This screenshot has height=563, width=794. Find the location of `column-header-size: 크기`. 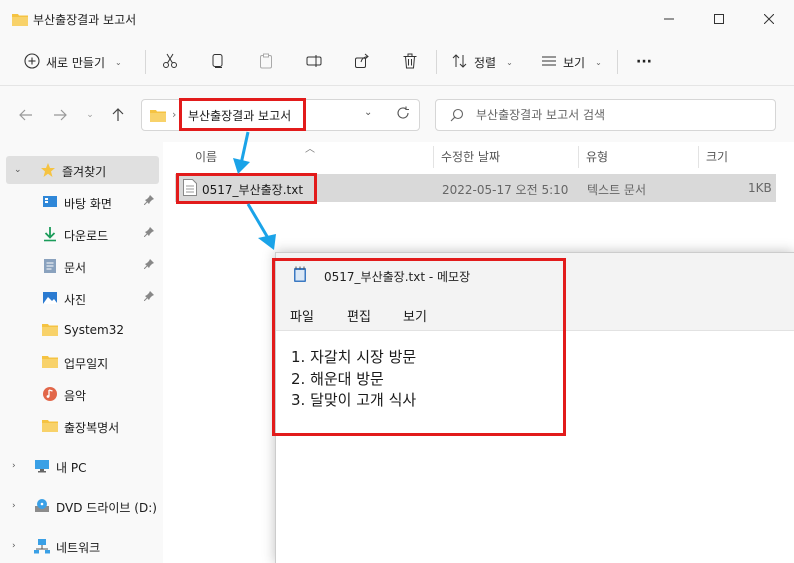

column-header-size: 크기 is located at coordinates (717, 156).